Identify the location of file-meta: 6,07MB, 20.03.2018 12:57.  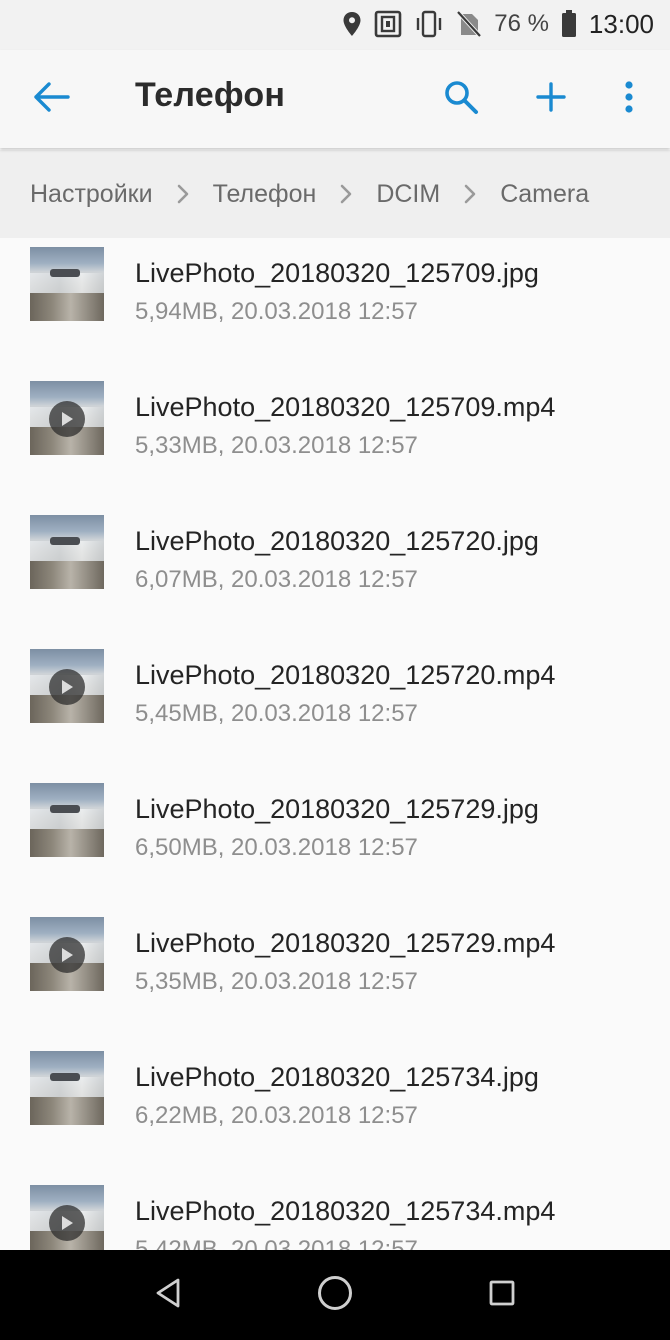
(276, 579).